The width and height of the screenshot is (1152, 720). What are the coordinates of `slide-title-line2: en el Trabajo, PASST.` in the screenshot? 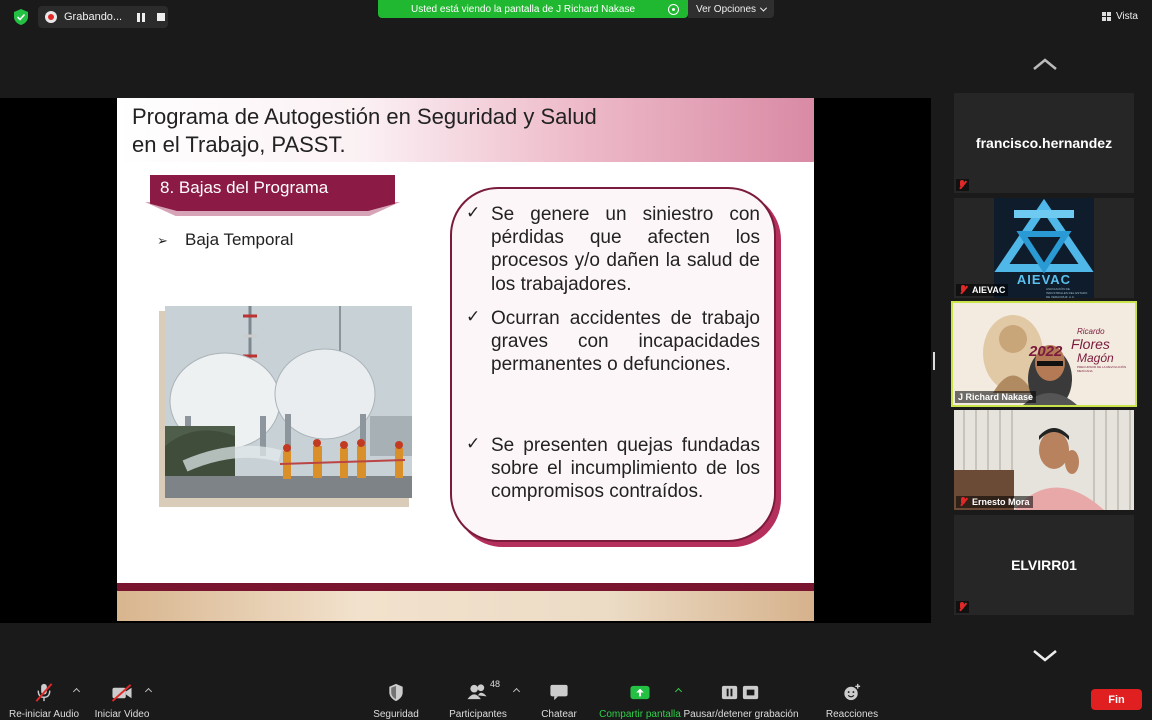 It's located at (239, 144).